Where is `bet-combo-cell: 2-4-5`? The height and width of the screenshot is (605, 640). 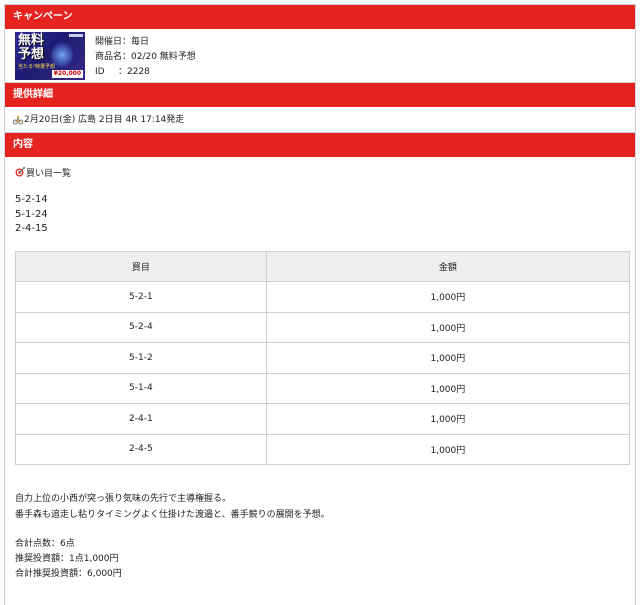 bet-combo-cell: 2-4-5 is located at coordinates (141, 449).